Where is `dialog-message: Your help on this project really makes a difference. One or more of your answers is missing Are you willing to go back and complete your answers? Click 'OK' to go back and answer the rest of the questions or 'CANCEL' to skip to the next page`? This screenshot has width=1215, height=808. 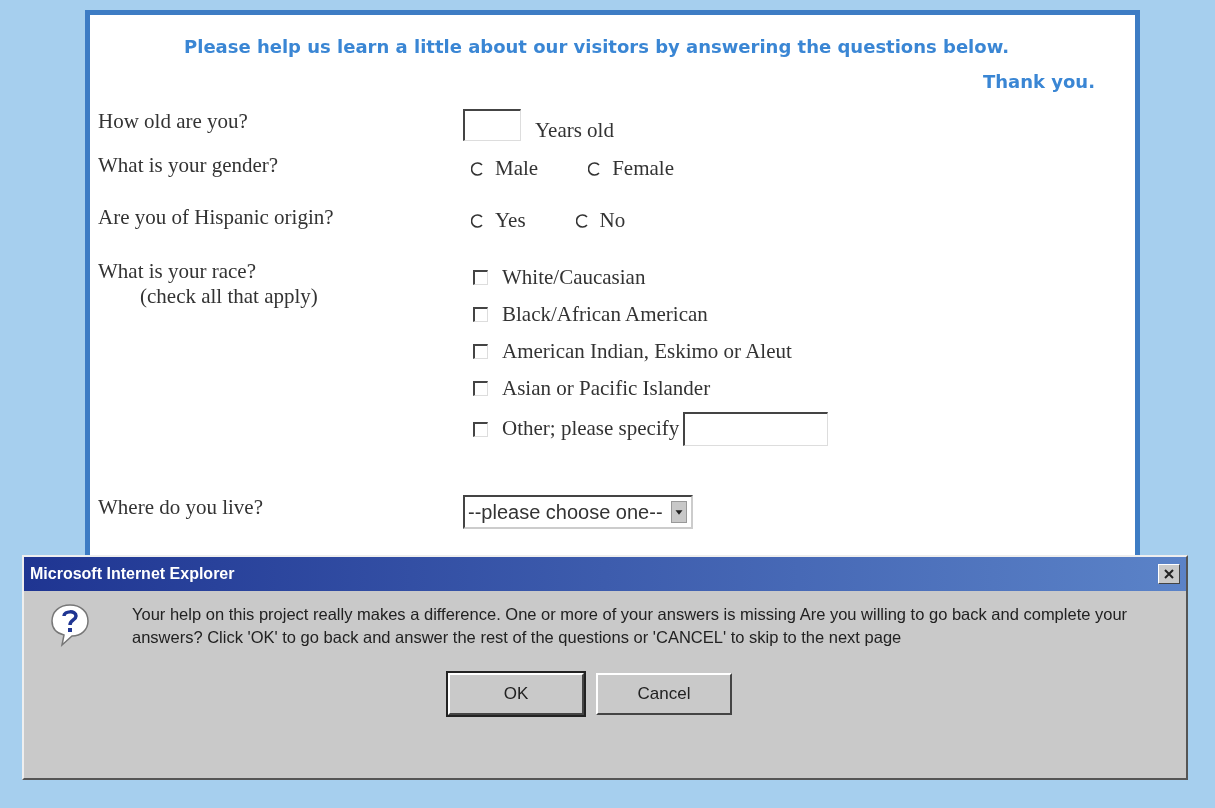 dialog-message: Your help on this project really makes a difference. One or more of your answers is missing Are you willing to go back and complete your answers? Click 'OK' to go back and answer the rest of the questions or 'CANCEL' to skip to the next page is located at coordinates (630, 626).